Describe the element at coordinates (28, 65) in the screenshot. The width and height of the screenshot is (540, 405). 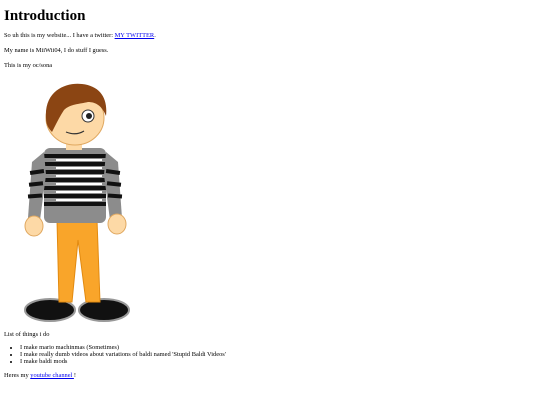
I see `oc-caption: This is my oc/sona` at that location.